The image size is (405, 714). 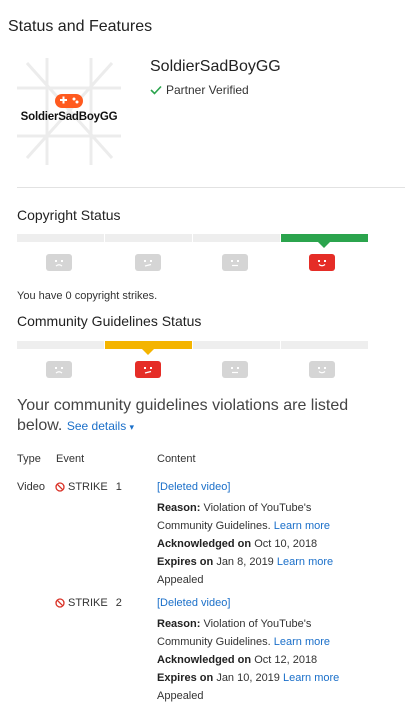 What do you see at coordinates (132, 427) in the screenshot?
I see `caret-down-icon: ▾` at bounding box center [132, 427].